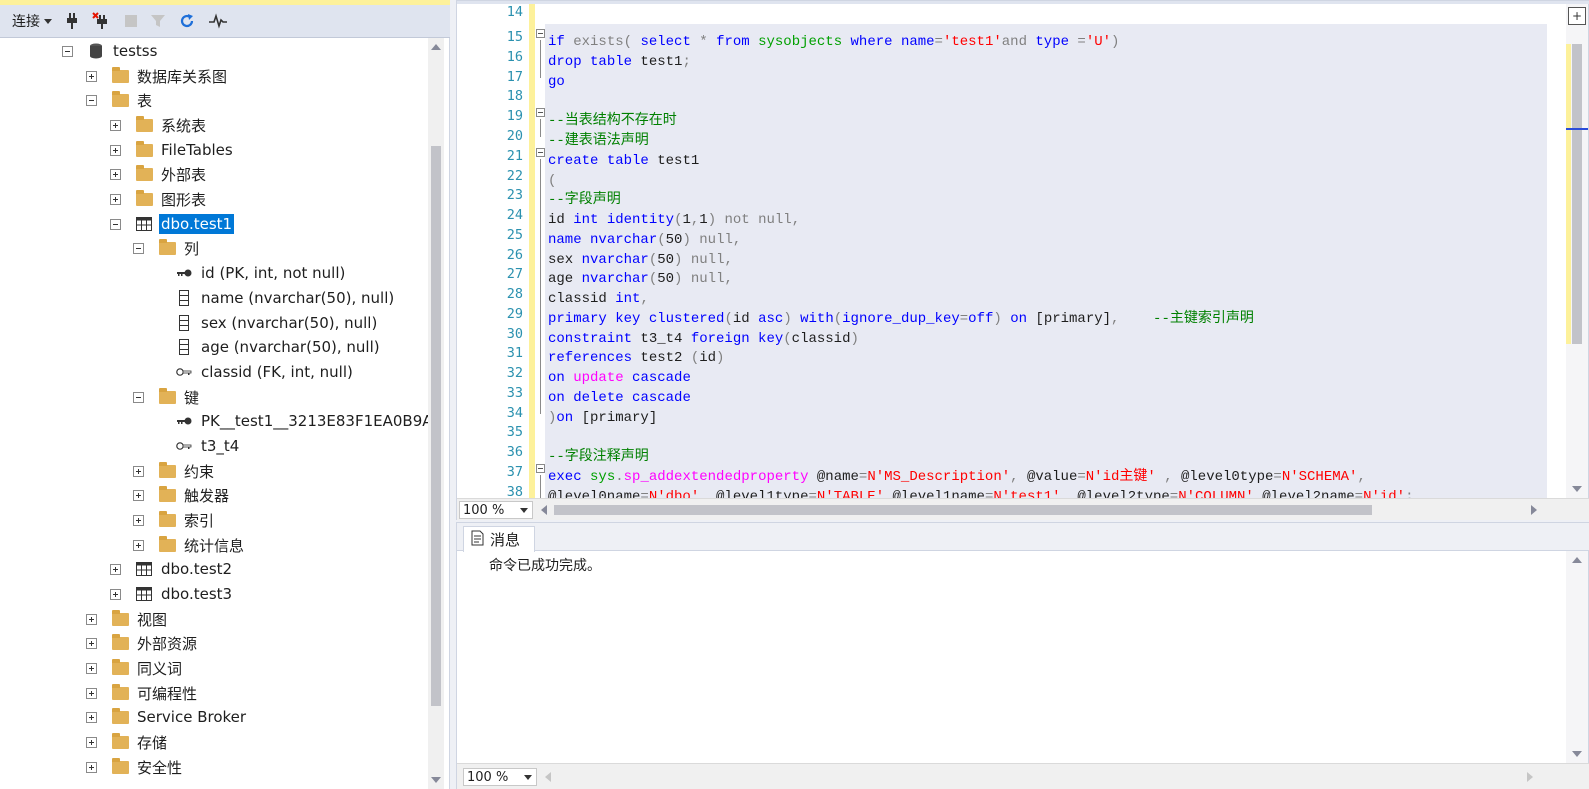 The width and height of the screenshot is (1589, 789). Describe the element at coordinates (273, 273) in the screenshot. I see `tree-label: id (PK, int, not null)` at that location.